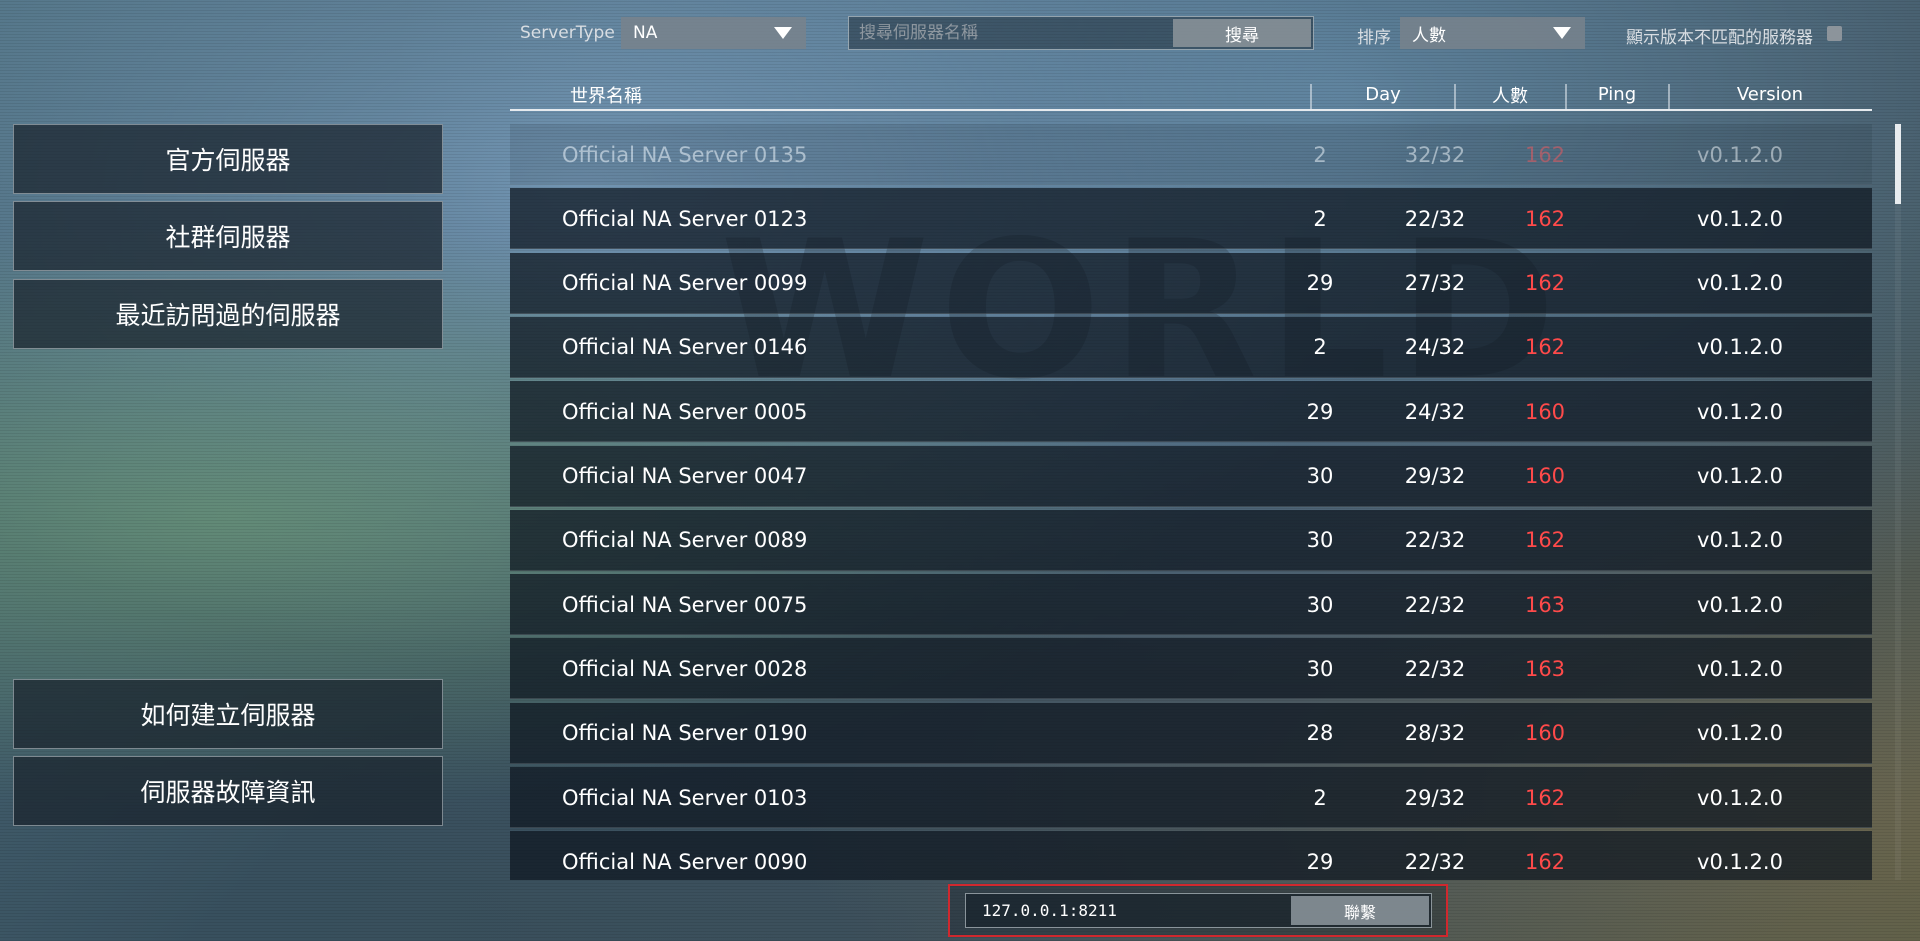  I want to click on show-mismatch-label: 顯示版本不匹配的服務器, so click(1719, 38).